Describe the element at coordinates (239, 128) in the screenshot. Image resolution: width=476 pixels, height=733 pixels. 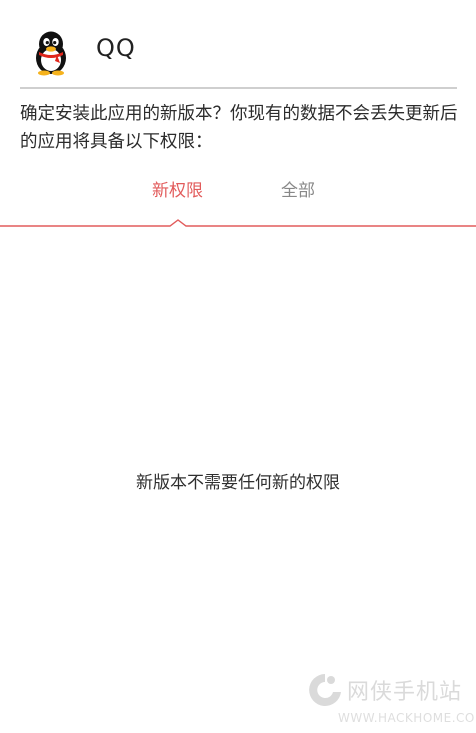
I see `install-confirmation-message: 确定安装此应用的新版本？你现有的数据不会丢失更新后的应用将具备以下权限：` at that location.